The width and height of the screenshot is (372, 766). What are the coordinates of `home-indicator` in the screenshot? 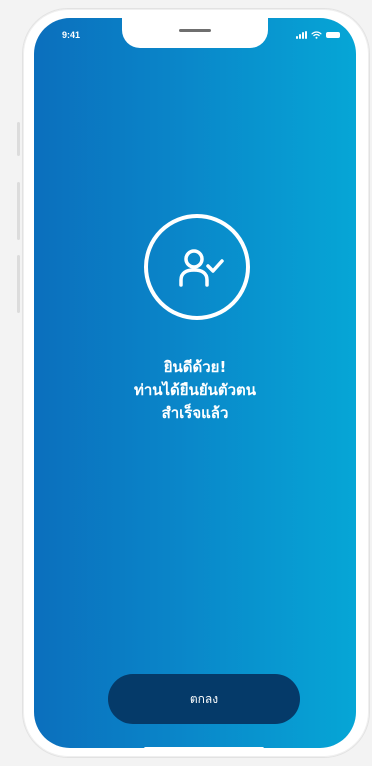 It's located at (204, 747).